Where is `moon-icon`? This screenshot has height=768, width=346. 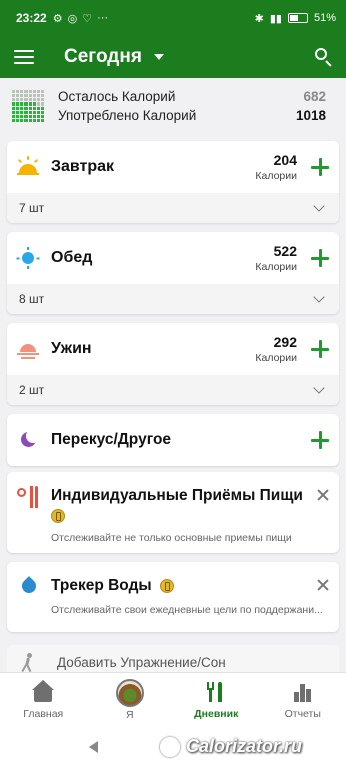
moon-icon is located at coordinates (28, 440).